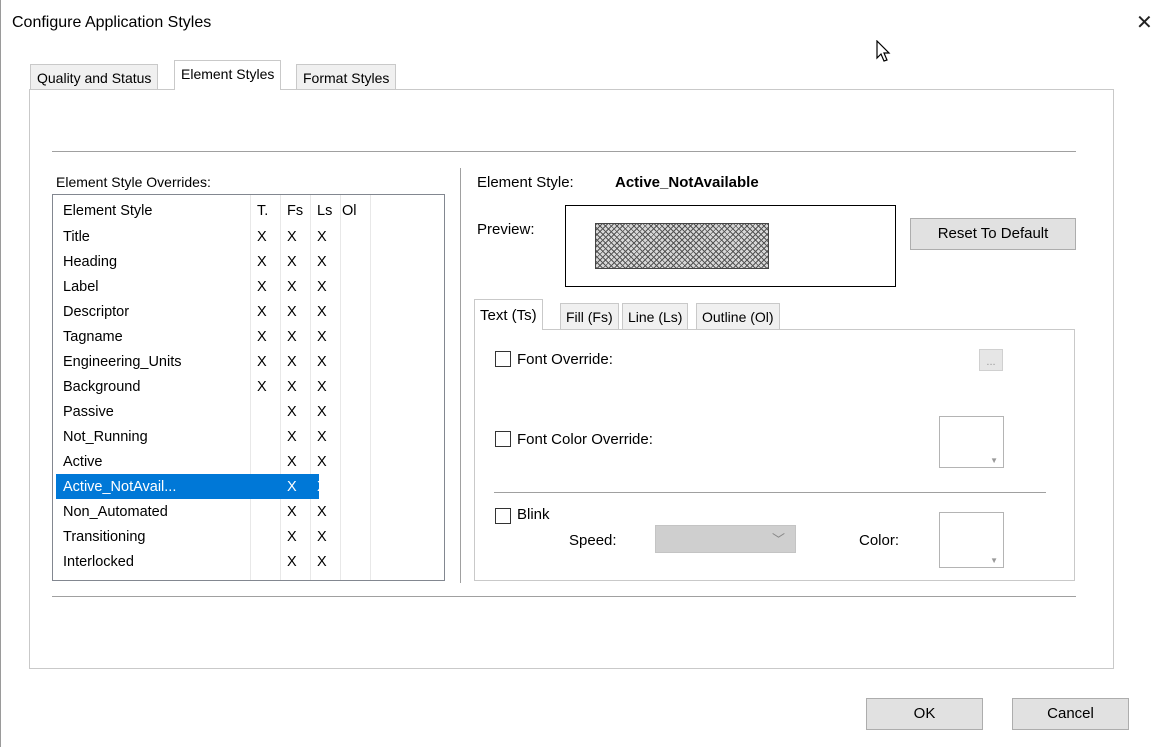 The width and height of the screenshot is (1166, 747). I want to click on cell-element-style: Engineering_Units, so click(122, 362).